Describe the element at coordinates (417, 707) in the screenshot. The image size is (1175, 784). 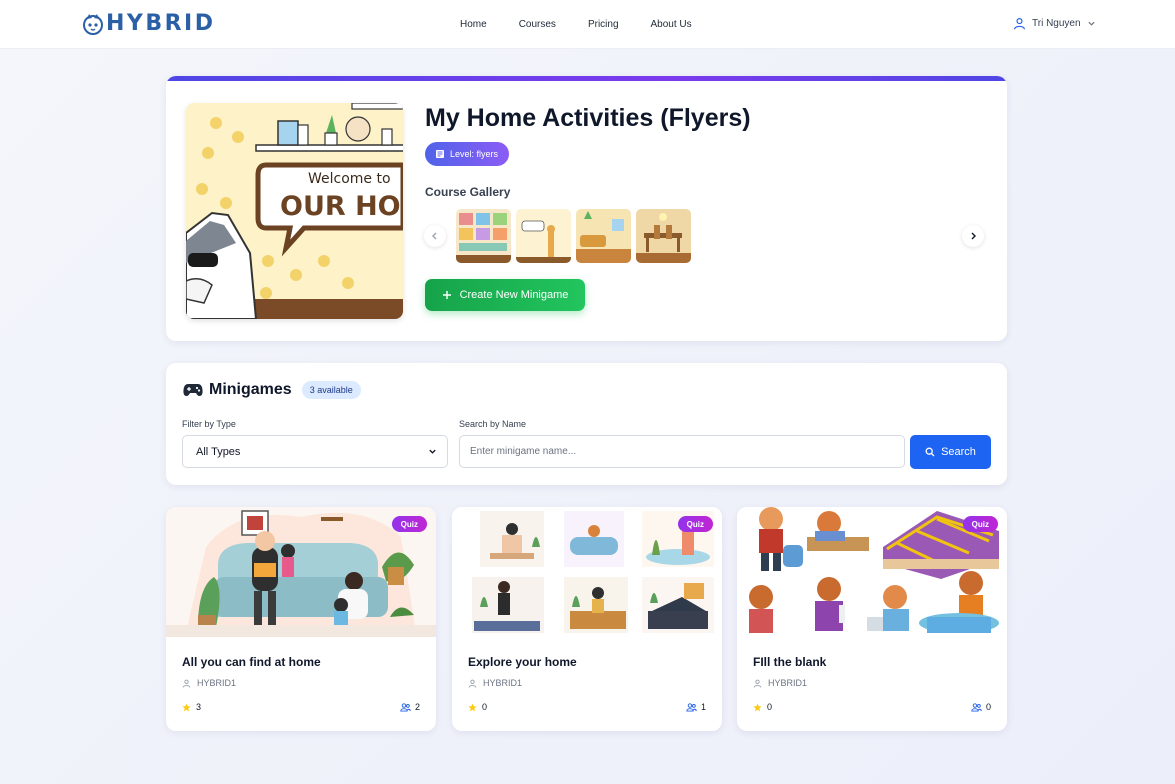
I see `minigame-players-value: 2` at that location.